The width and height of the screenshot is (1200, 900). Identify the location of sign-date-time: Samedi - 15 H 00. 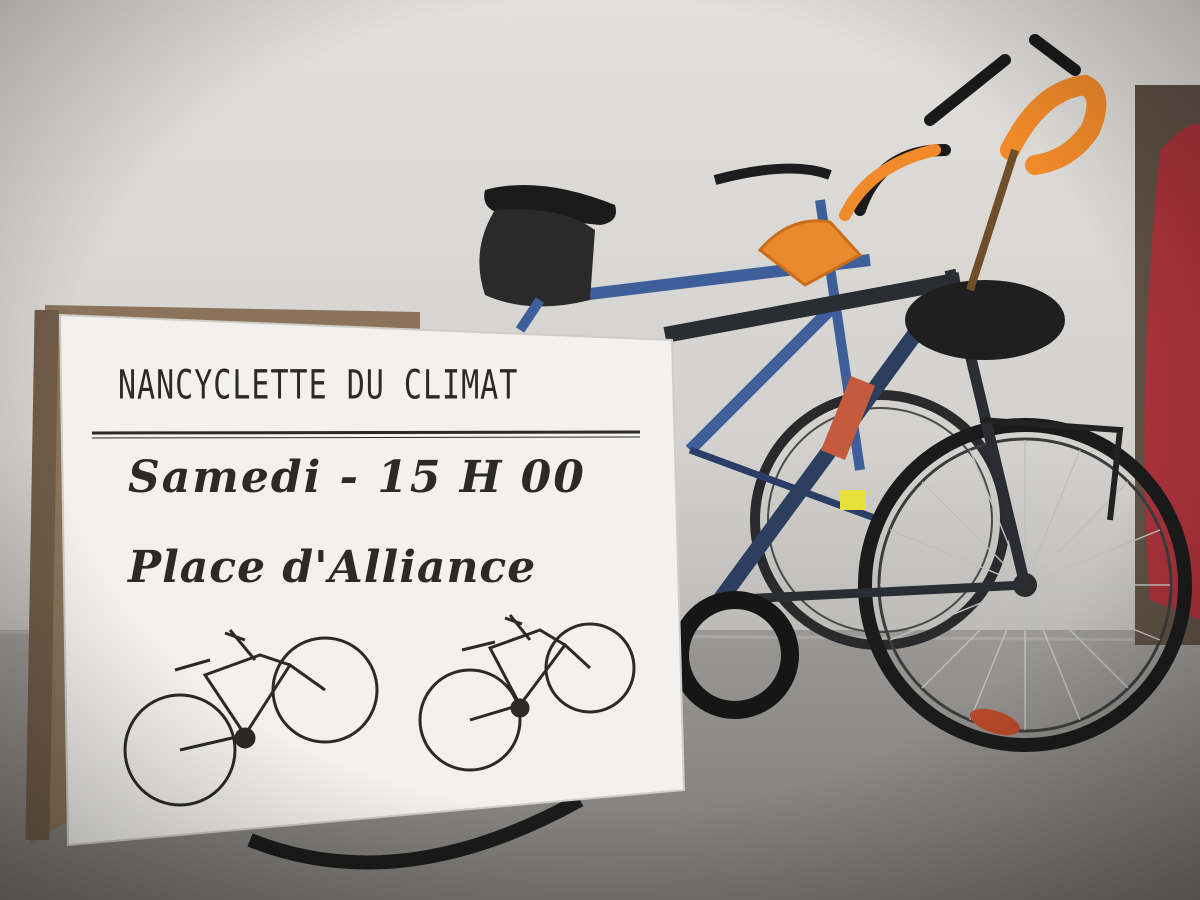
(357, 477).